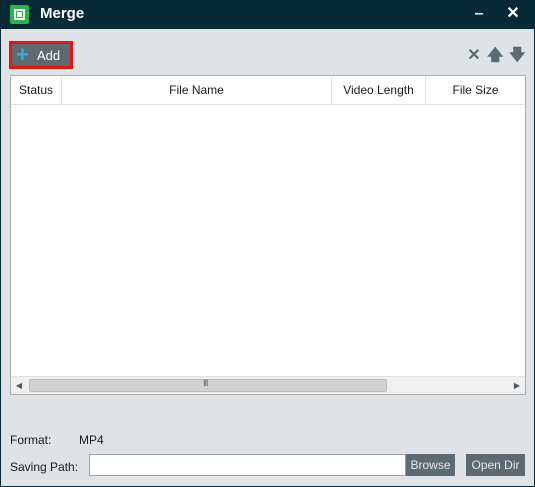  What do you see at coordinates (474, 56) in the screenshot?
I see `x-icon: ✕` at bounding box center [474, 56].